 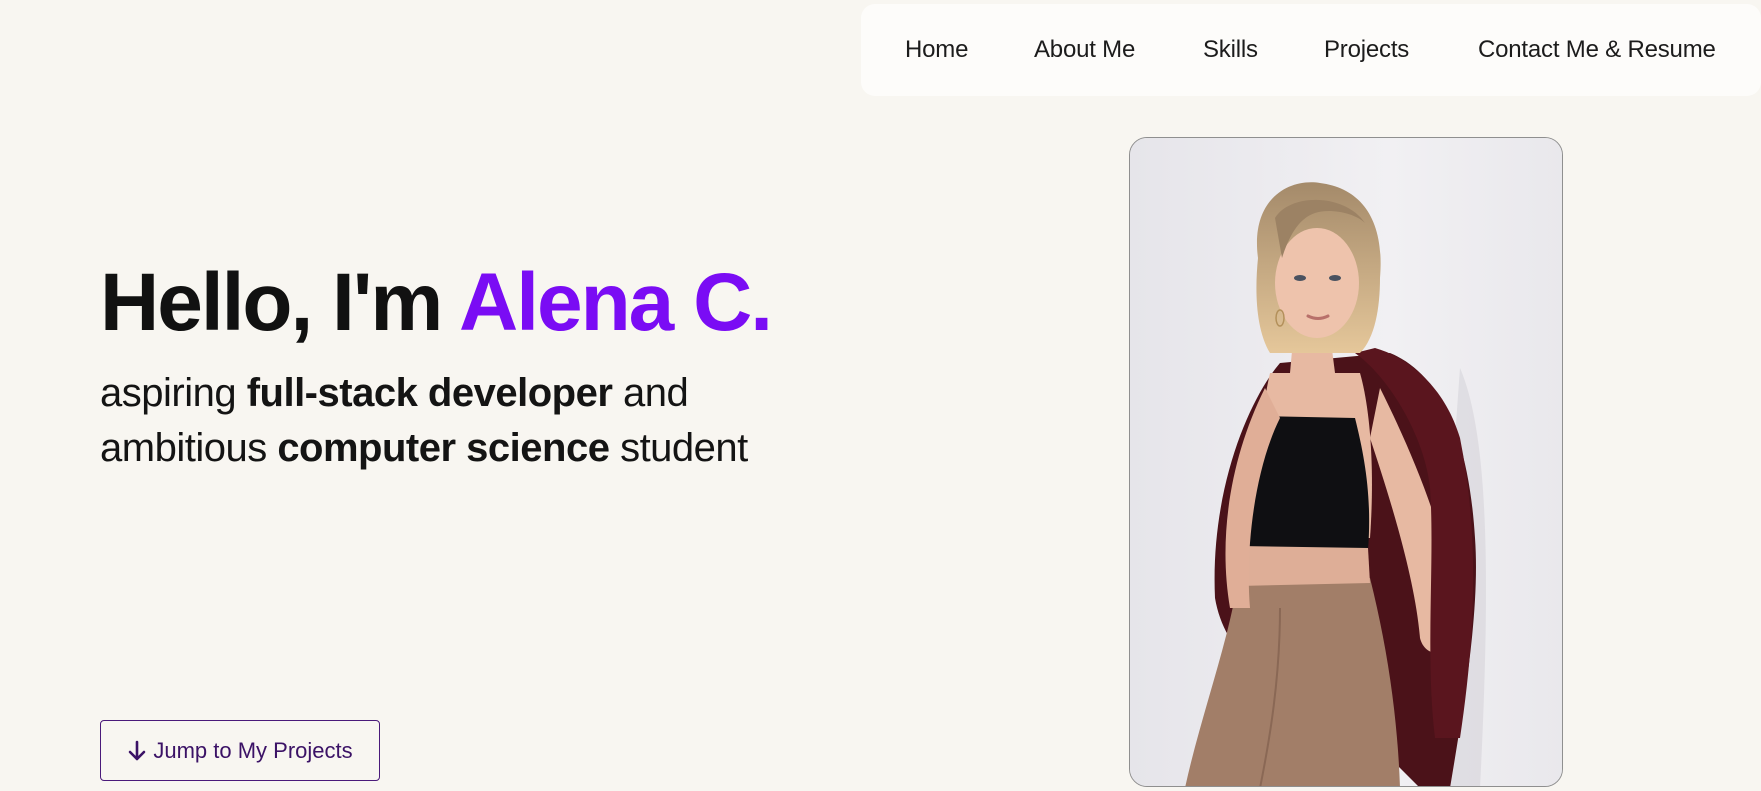 What do you see at coordinates (173, 393) in the screenshot?
I see `hero-line1-prefix: aspiring` at bounding box center [173, 393].